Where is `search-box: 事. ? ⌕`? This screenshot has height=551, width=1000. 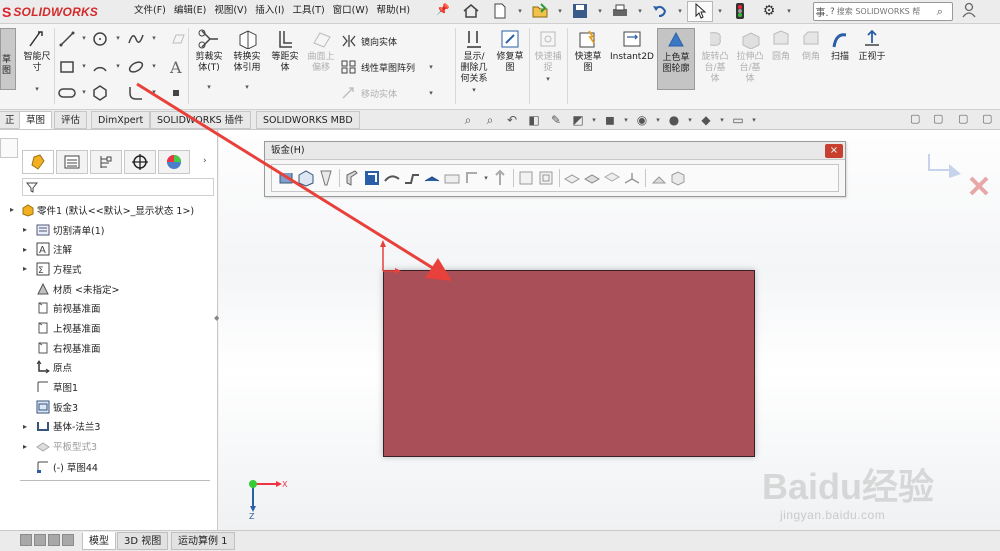 search-box: 事. ? ⌕ is located at coordinates (883, 11).